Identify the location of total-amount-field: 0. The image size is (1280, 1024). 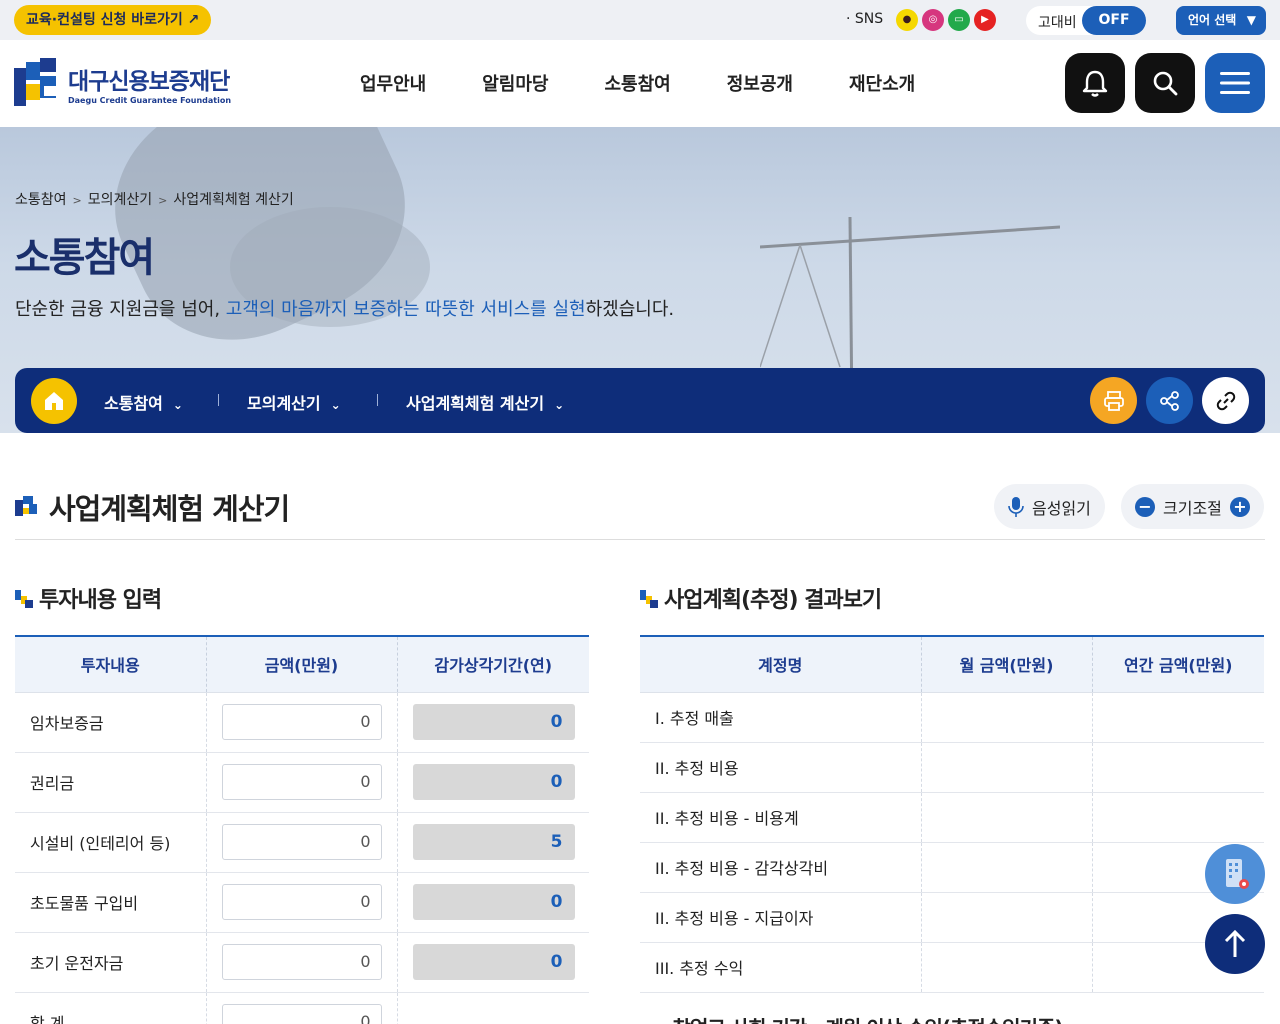
(301, 1014).